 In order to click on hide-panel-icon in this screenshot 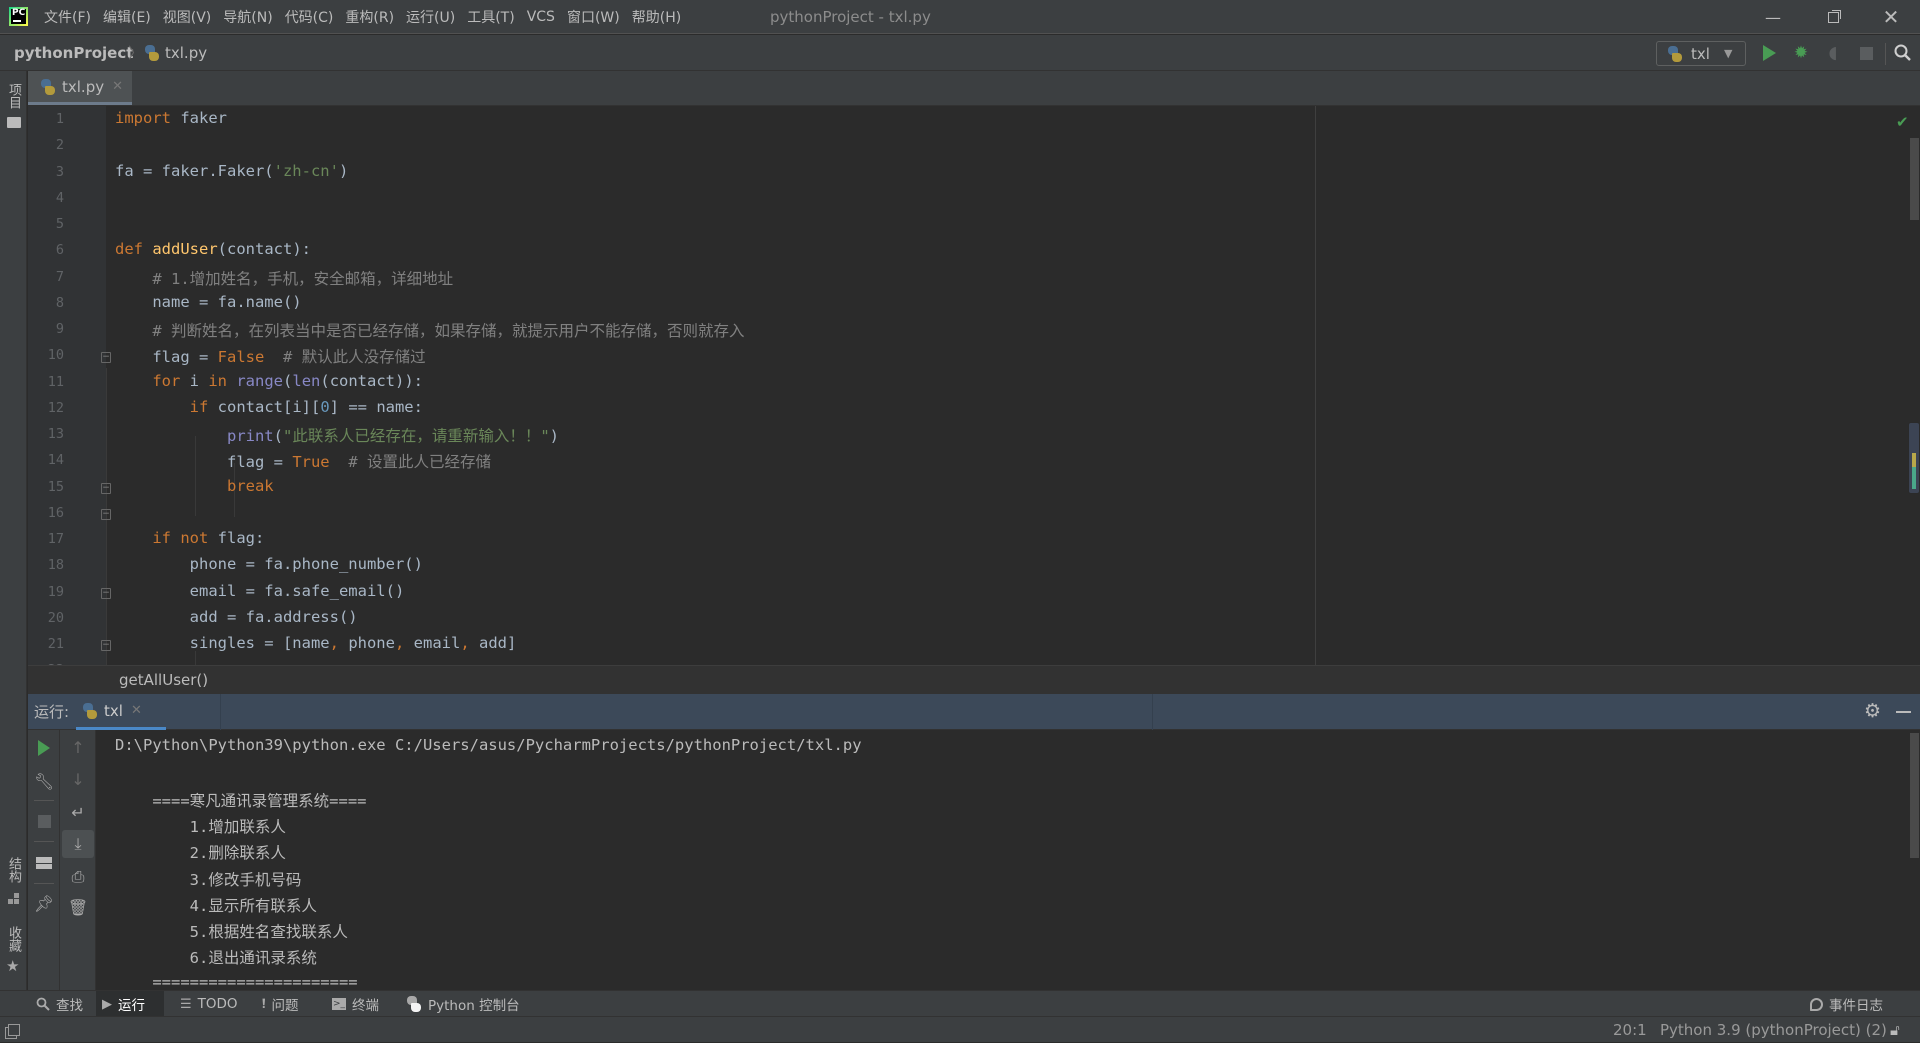, I will do `click(1903, 712)`.